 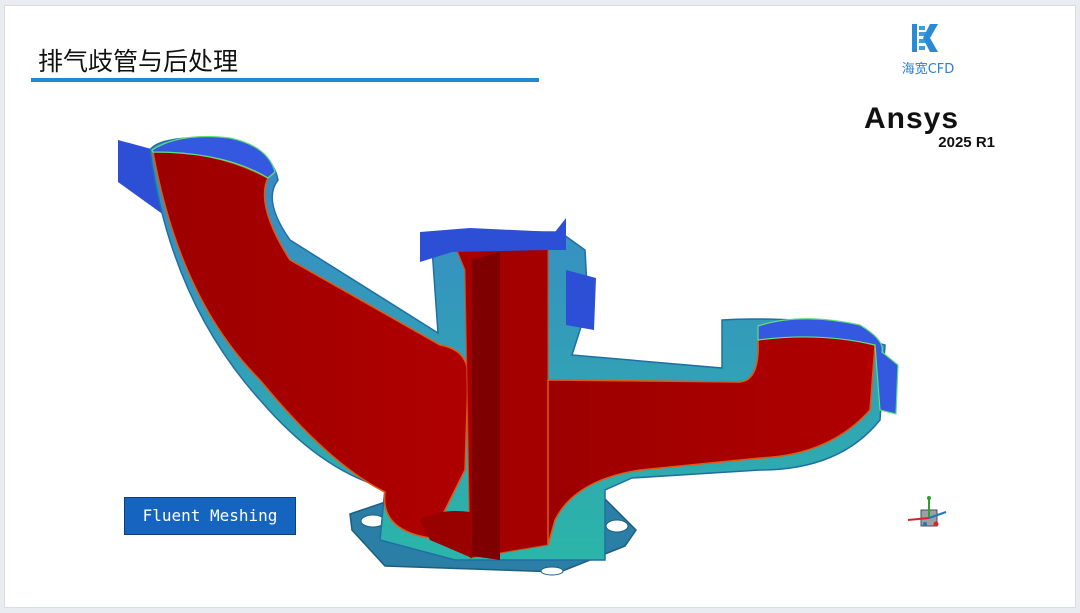 I want to click on axis-triad-icon, so click(x=927, y=516).